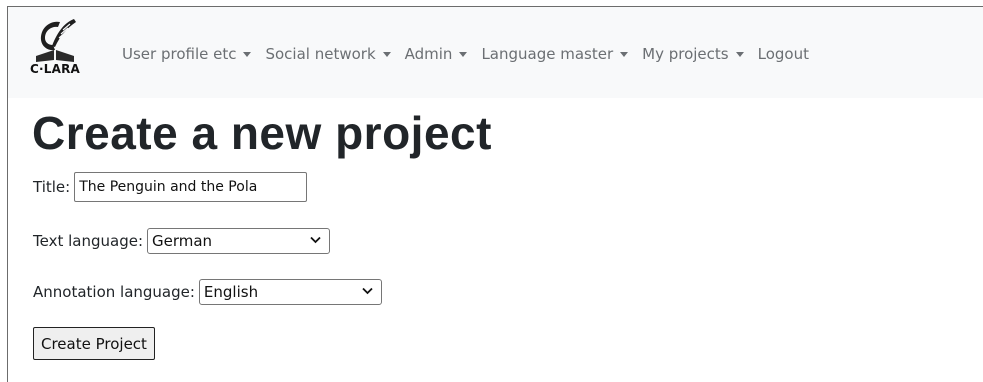 Image resolution: width=983 pixels, height=382 pixels. I want to click on nav-item-logout: Logout, so click(783, 54).